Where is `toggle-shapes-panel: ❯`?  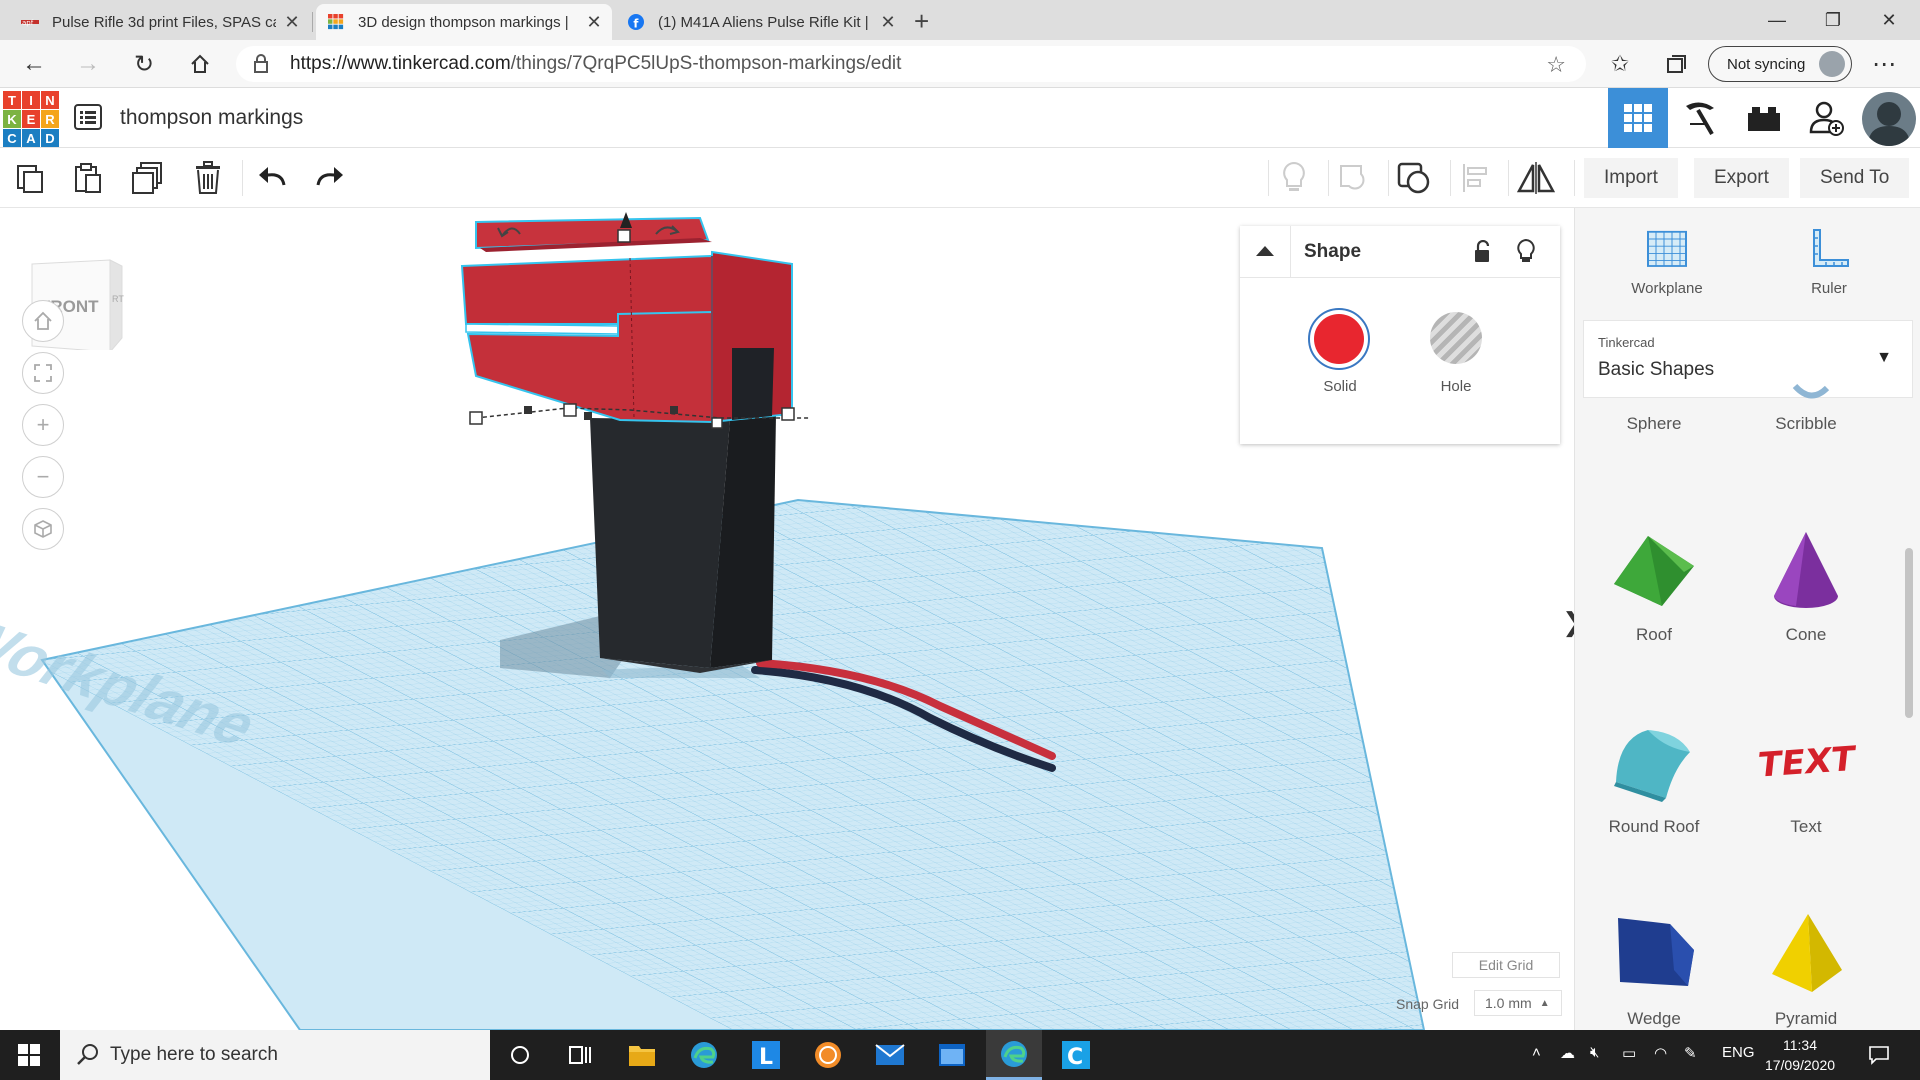
toggle-shapes-panel: ❯ is located at coordinates (1568, 622).